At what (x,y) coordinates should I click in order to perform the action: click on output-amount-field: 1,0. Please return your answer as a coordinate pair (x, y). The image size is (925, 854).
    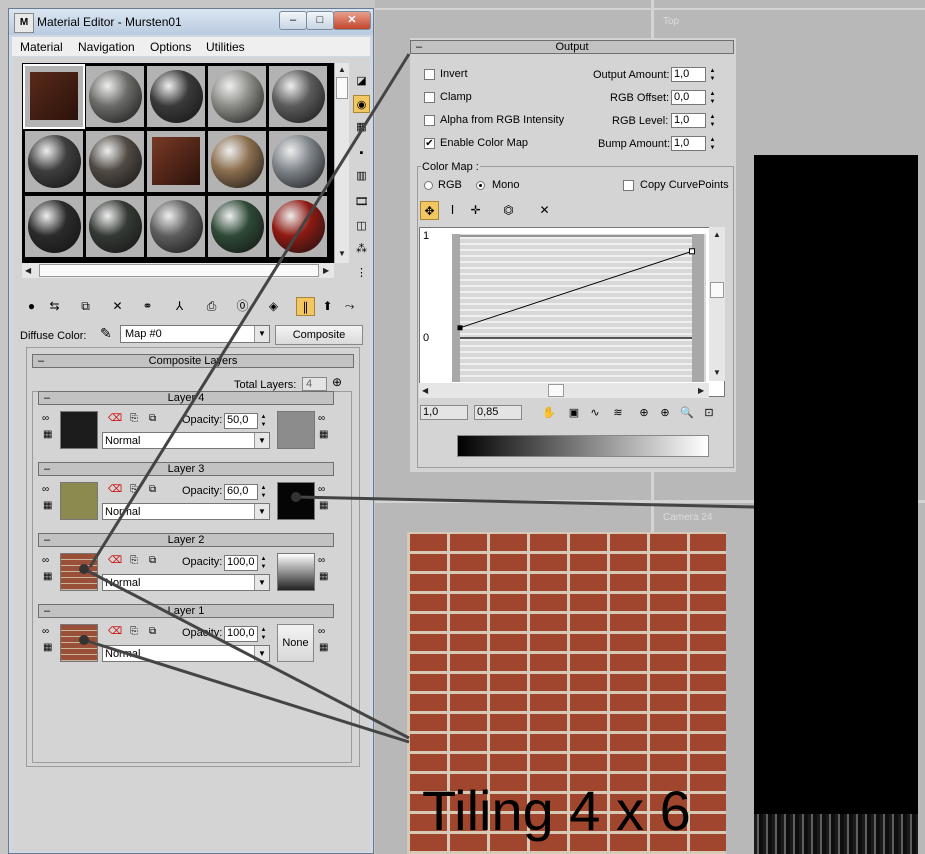
    Looking at the image, I should click on (688, 74).